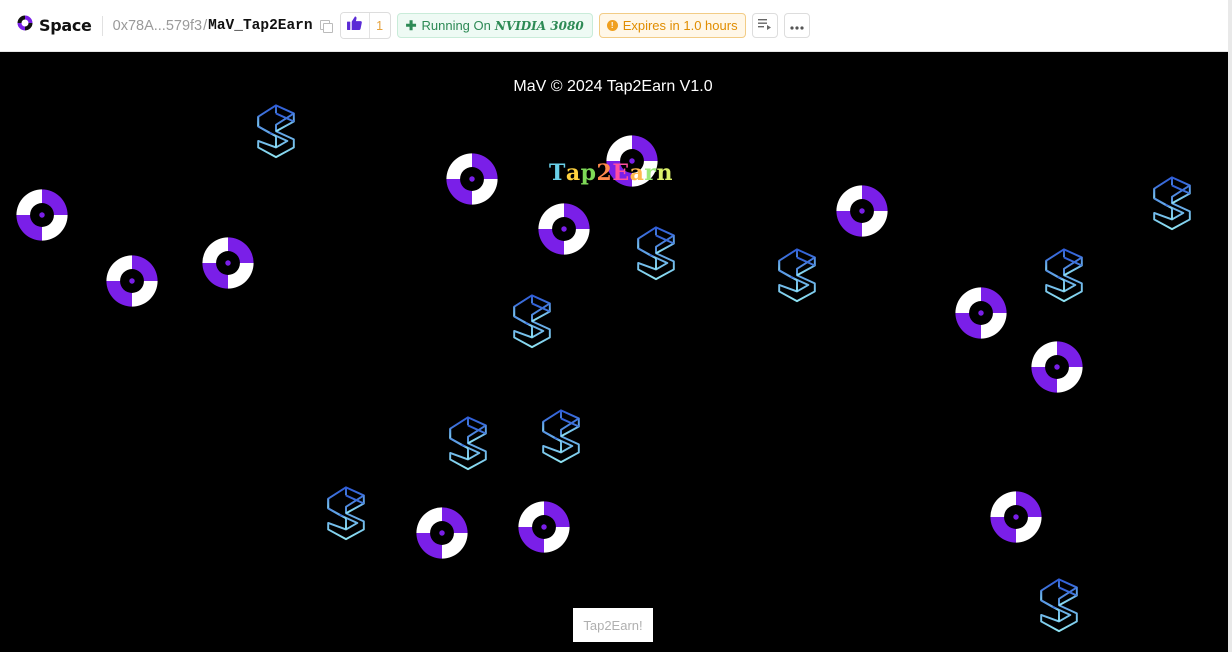 Image resolution: width=1232 pixels, height=652 pixels. I want to click on gpu-name: NVIDIA 3080, so click(539, 25).